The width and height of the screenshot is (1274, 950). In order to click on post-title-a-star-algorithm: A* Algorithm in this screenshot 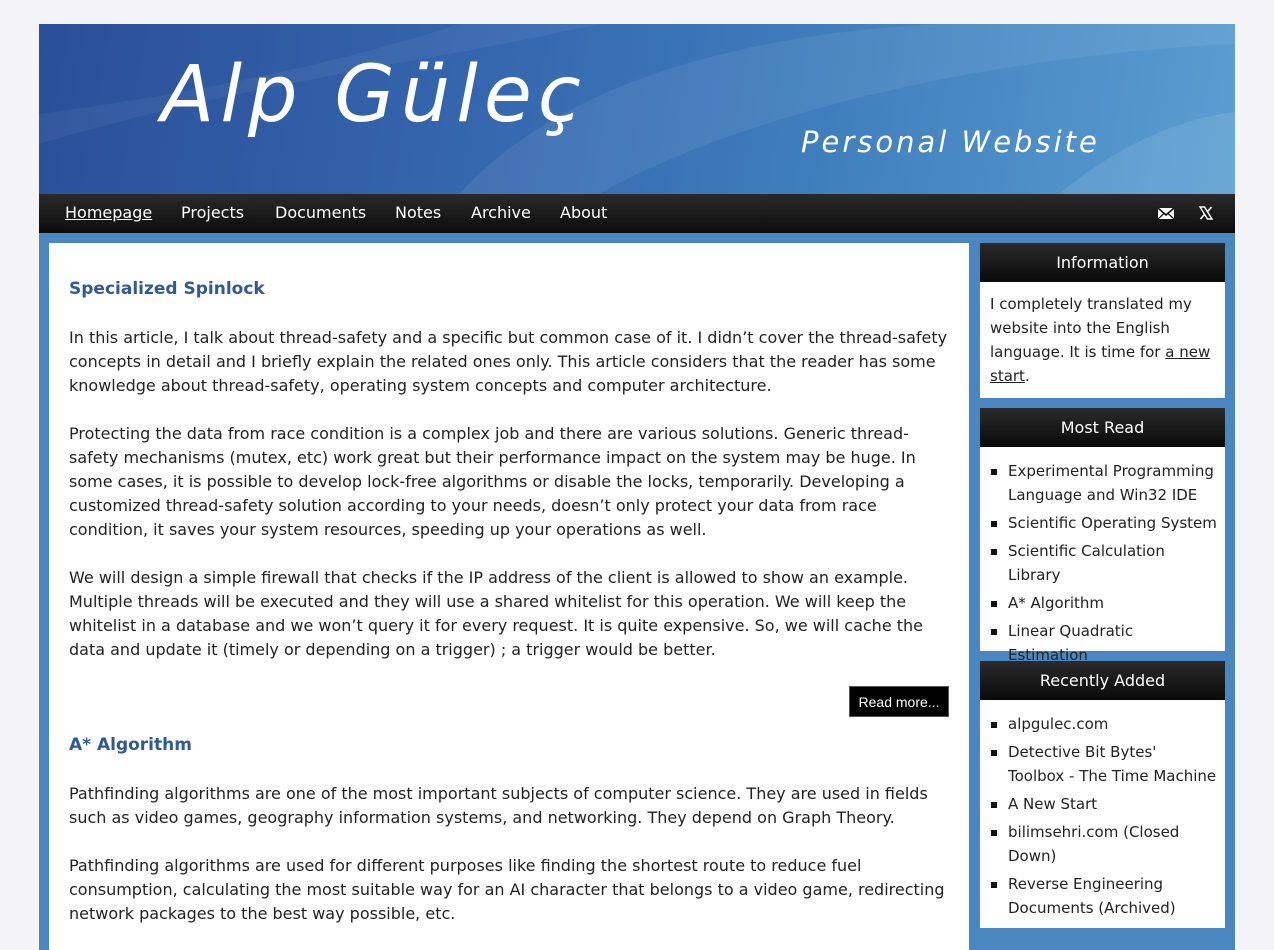, I will do `click(130, 745)`.